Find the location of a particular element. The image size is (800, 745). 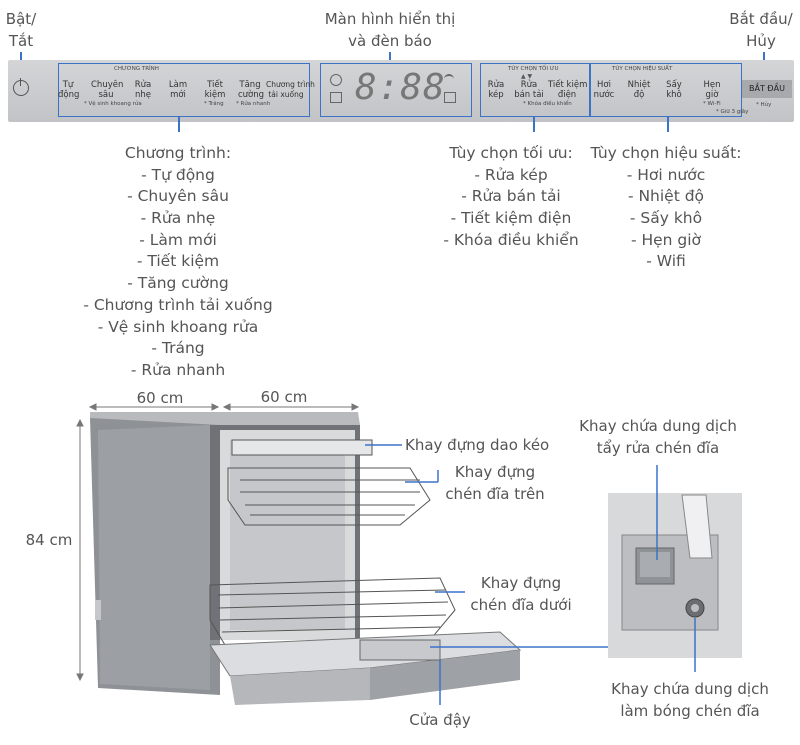

upper-rack-label: Khay đựng chén đĩa trên is located at coordinates (495, 483).